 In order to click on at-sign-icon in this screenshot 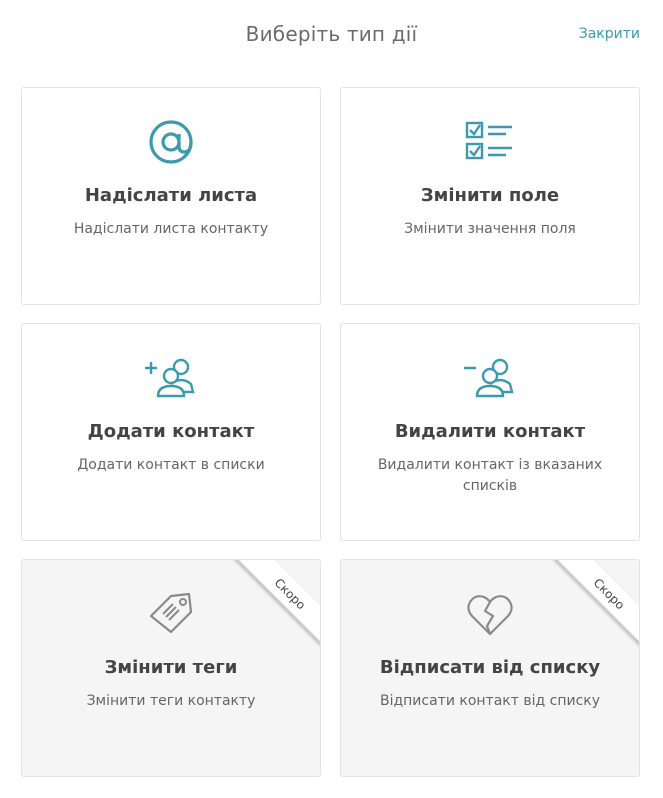, I will do `click(171, 142)`.